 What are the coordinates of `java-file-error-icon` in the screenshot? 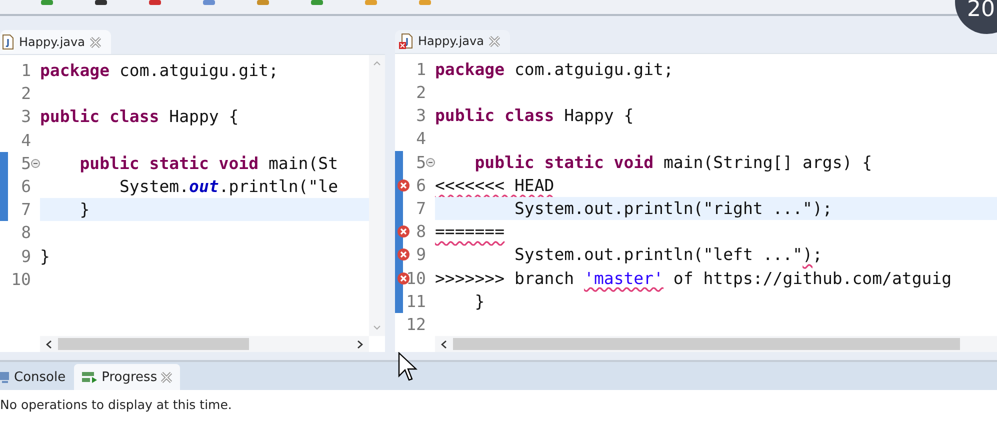 It's located at (406, 41).